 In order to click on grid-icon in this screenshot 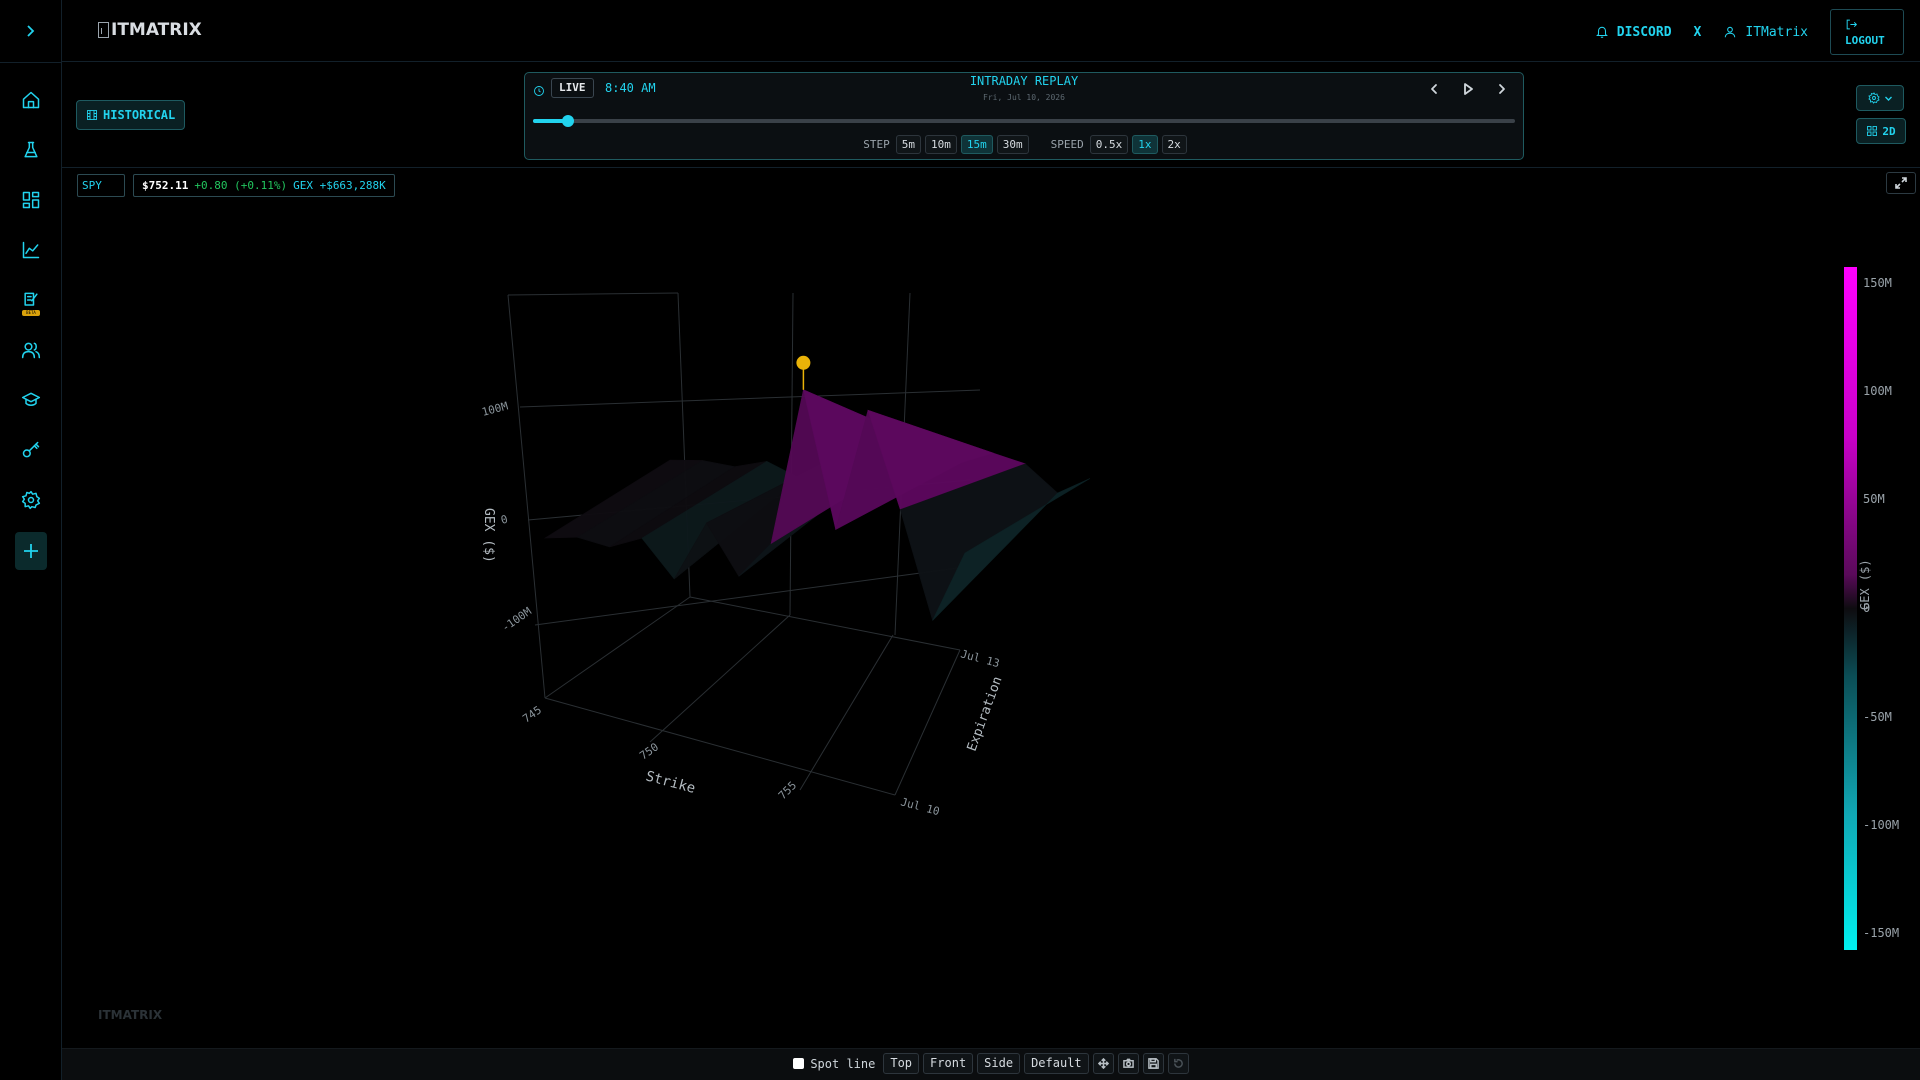, I will do `click(1872, 131)`.